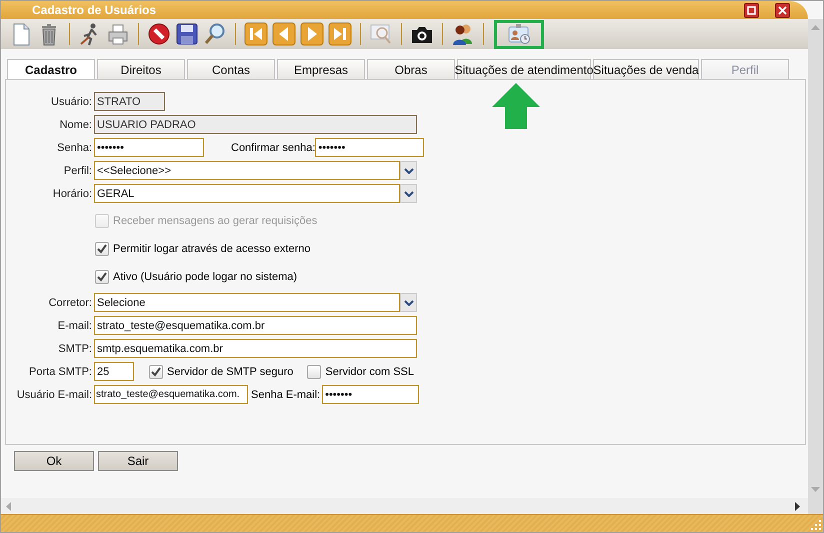  What do you see at coordinates (411, 69) in the screenshot?
I see `tab: Obras` at bounding box center [411, 69].